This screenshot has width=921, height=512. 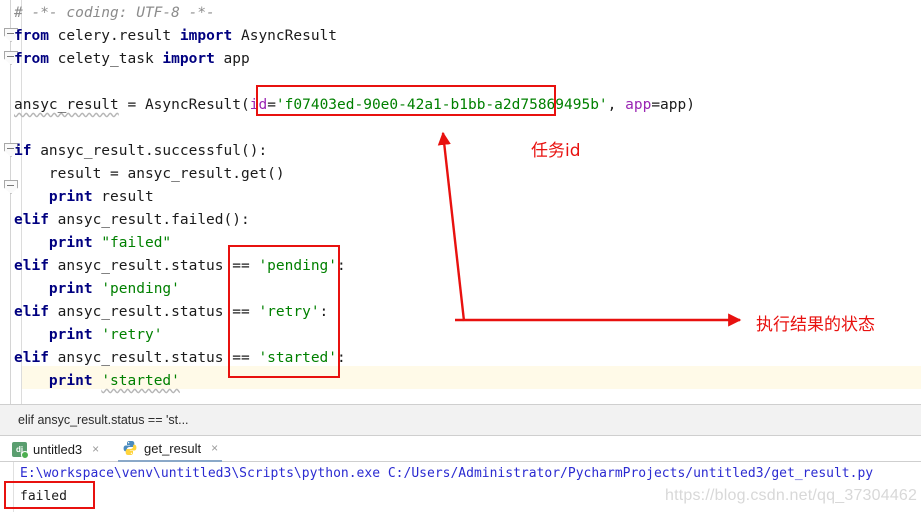 What do you see at coordinates (130, 448) in the screenshot?
I see `python-icon` at bounding box center [130, 448].